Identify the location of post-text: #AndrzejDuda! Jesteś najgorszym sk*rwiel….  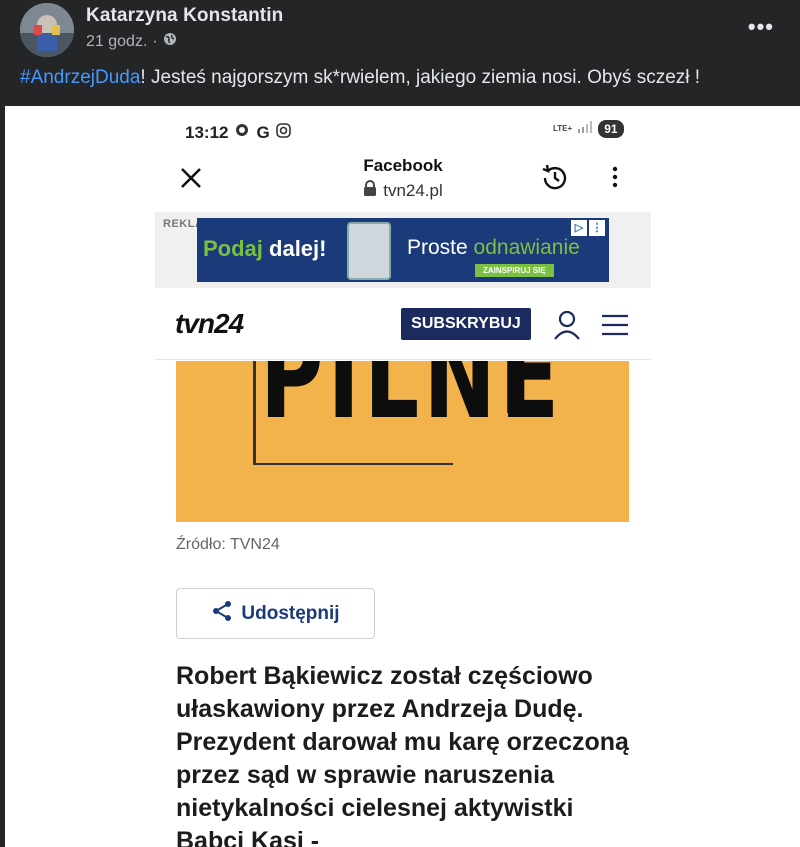
(360, 78).